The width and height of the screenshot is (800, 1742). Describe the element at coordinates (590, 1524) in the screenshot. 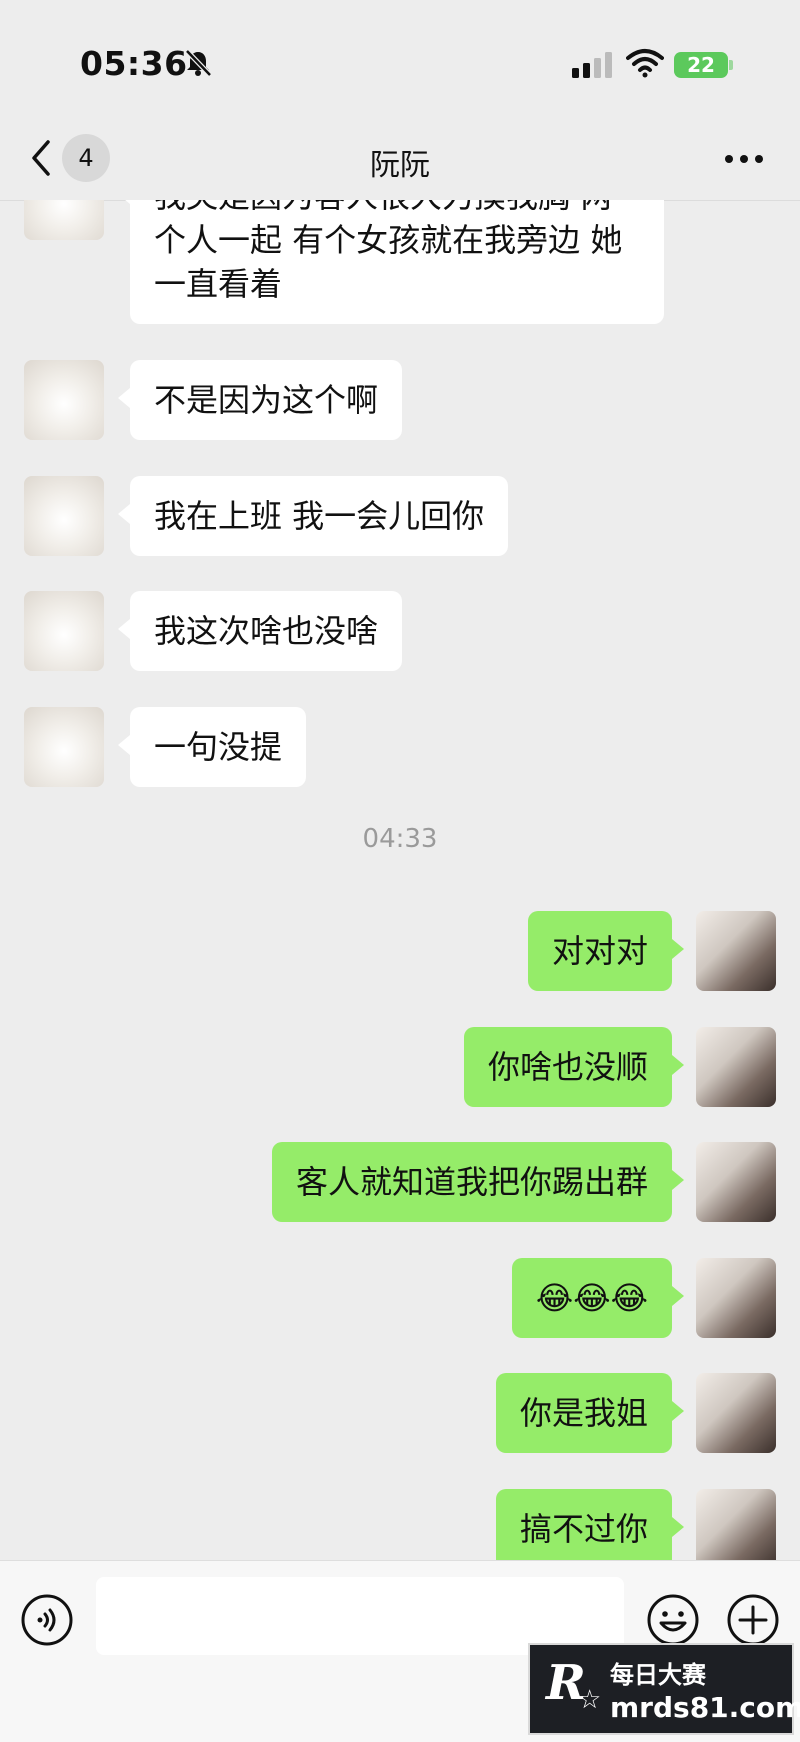

I see `outgoing-message: 搞不过你` at that location.